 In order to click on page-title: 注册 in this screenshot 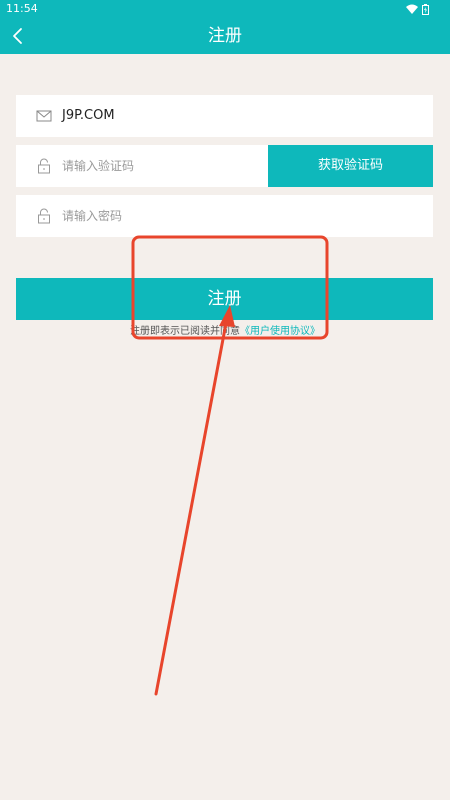, I will do `click(225, 36)`.